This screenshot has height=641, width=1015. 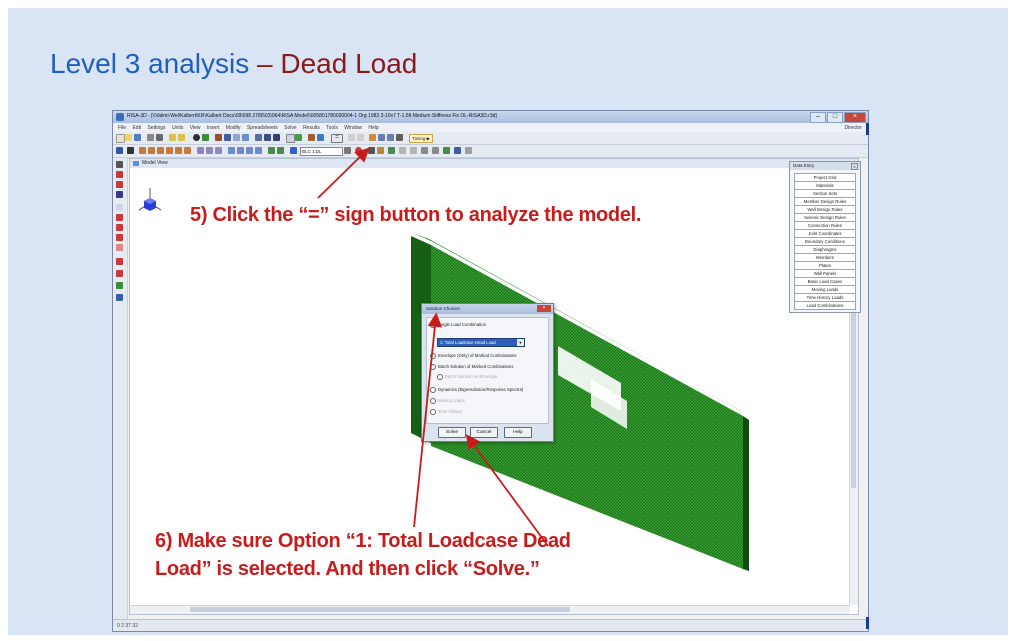 What do you see at coordinates (867, 129) in the screenshot?
I see `accent-bar-top` at bounding box center [867, 129].